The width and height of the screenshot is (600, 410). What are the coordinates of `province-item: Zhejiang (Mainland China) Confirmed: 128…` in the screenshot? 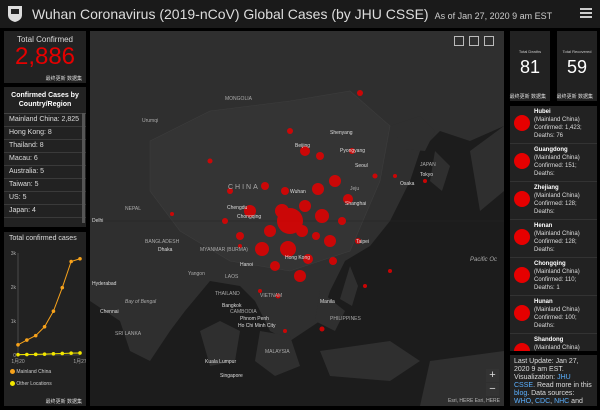 It's located at (553, 201).